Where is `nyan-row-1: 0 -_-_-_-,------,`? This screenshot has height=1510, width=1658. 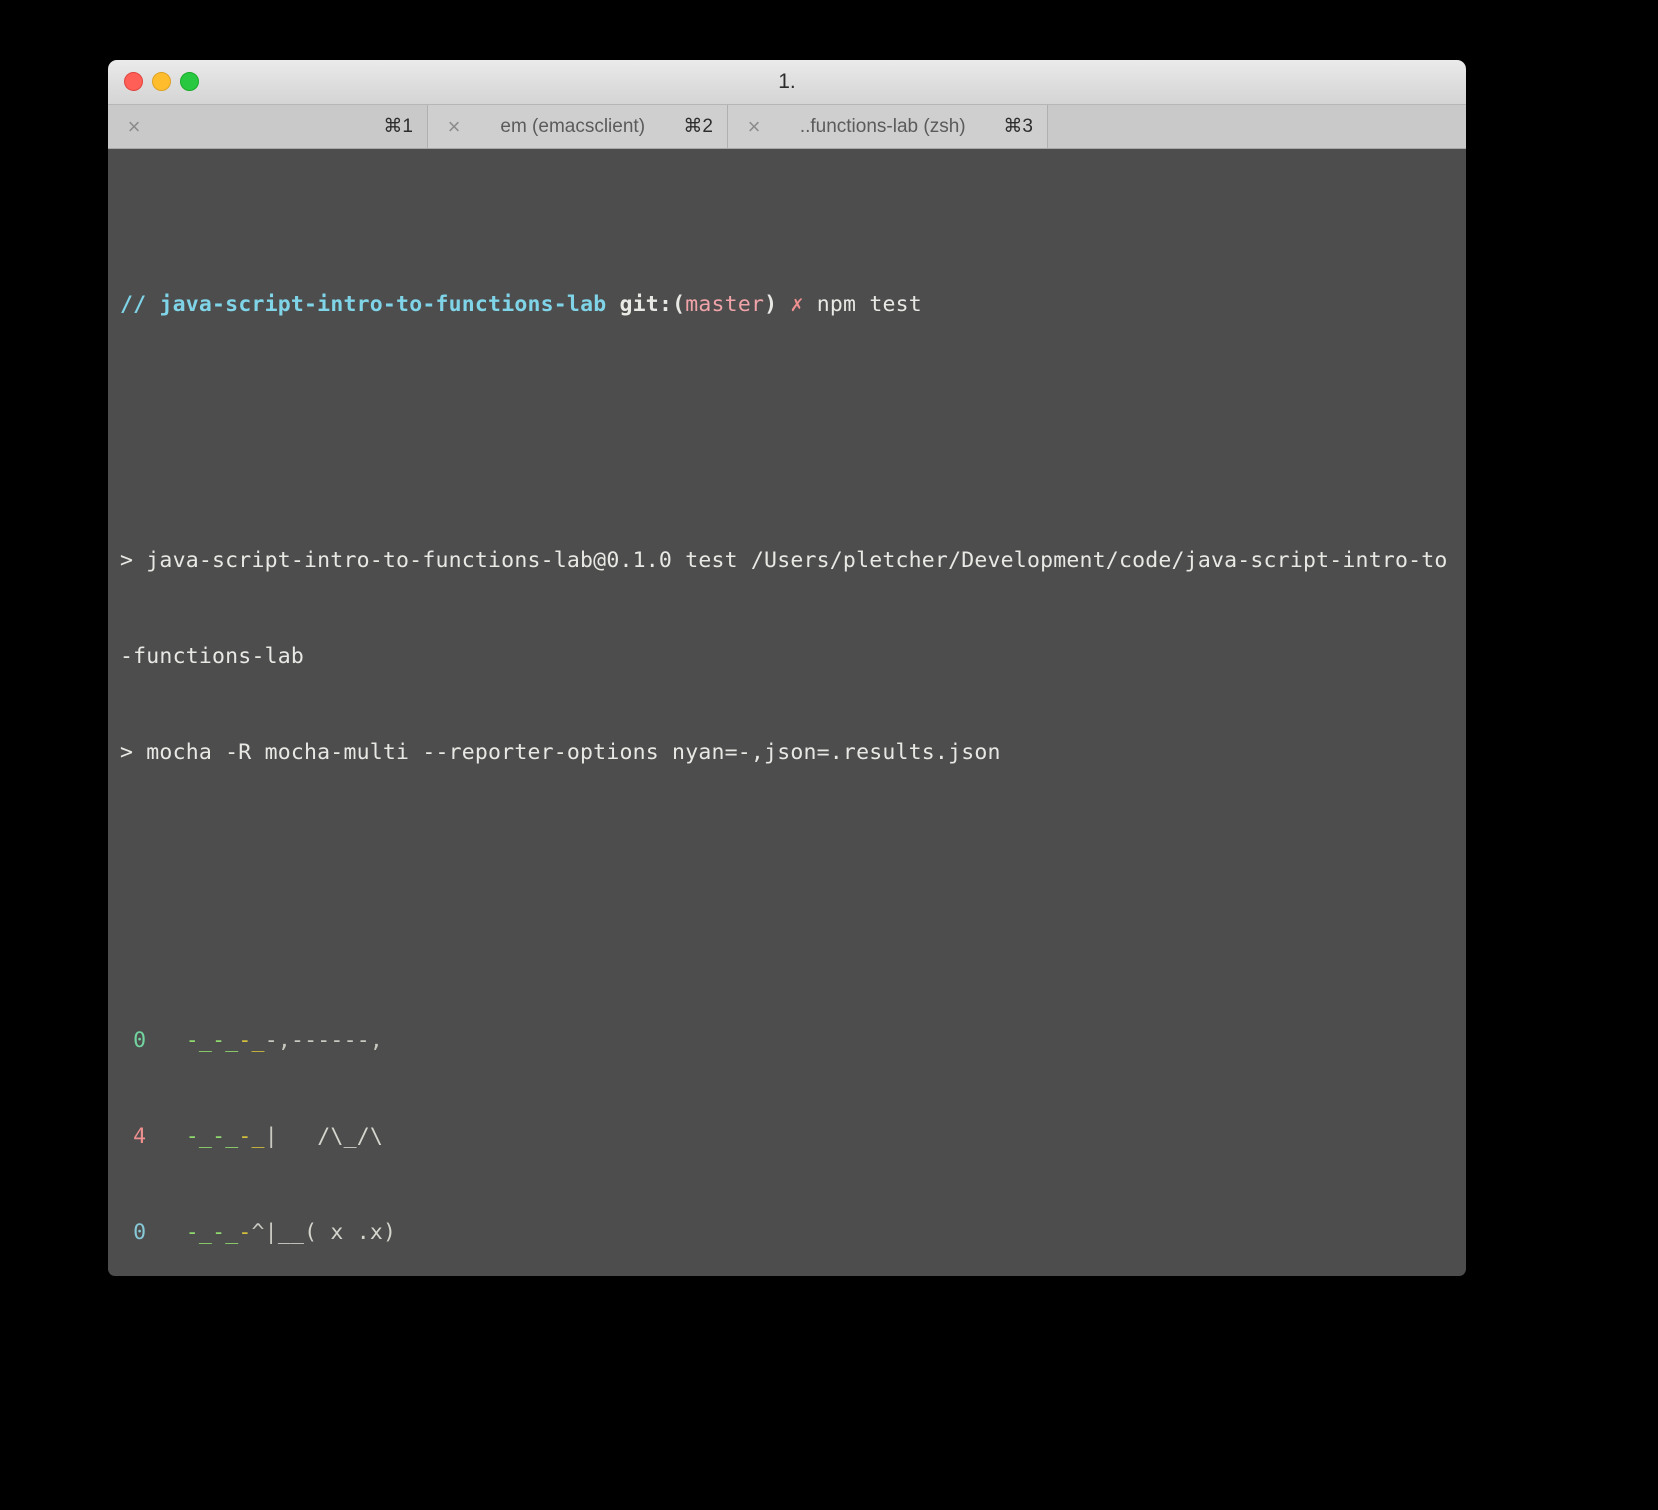 nyan-row-1: 0 -_-_-_-,------, is located at coordinates (258, 1040).